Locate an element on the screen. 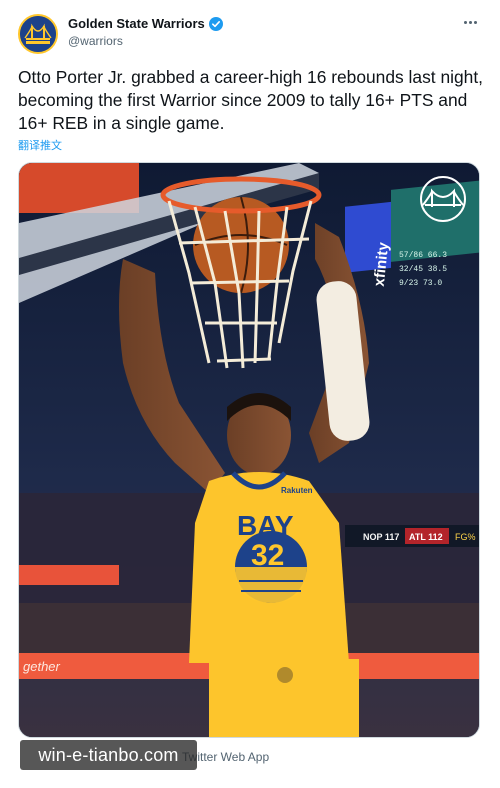  more-options-icon is located at coordinates (470, 22).